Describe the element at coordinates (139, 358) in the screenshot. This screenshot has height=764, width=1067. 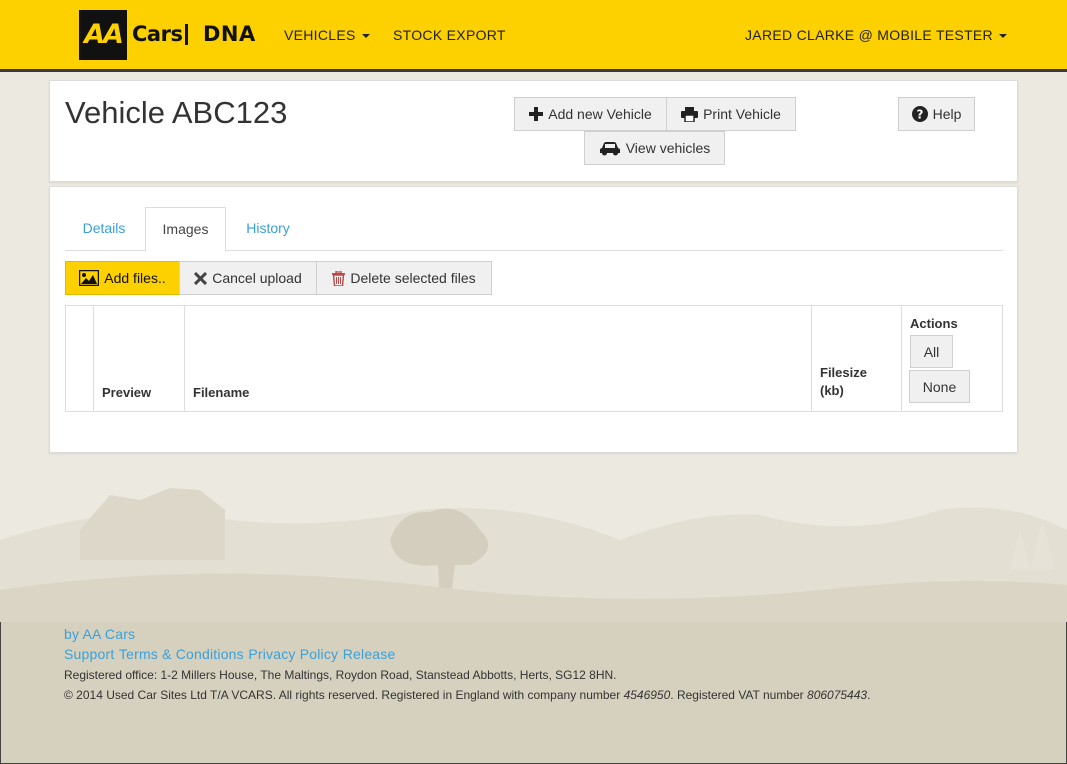
I see `preview-column: Preview` at that location.